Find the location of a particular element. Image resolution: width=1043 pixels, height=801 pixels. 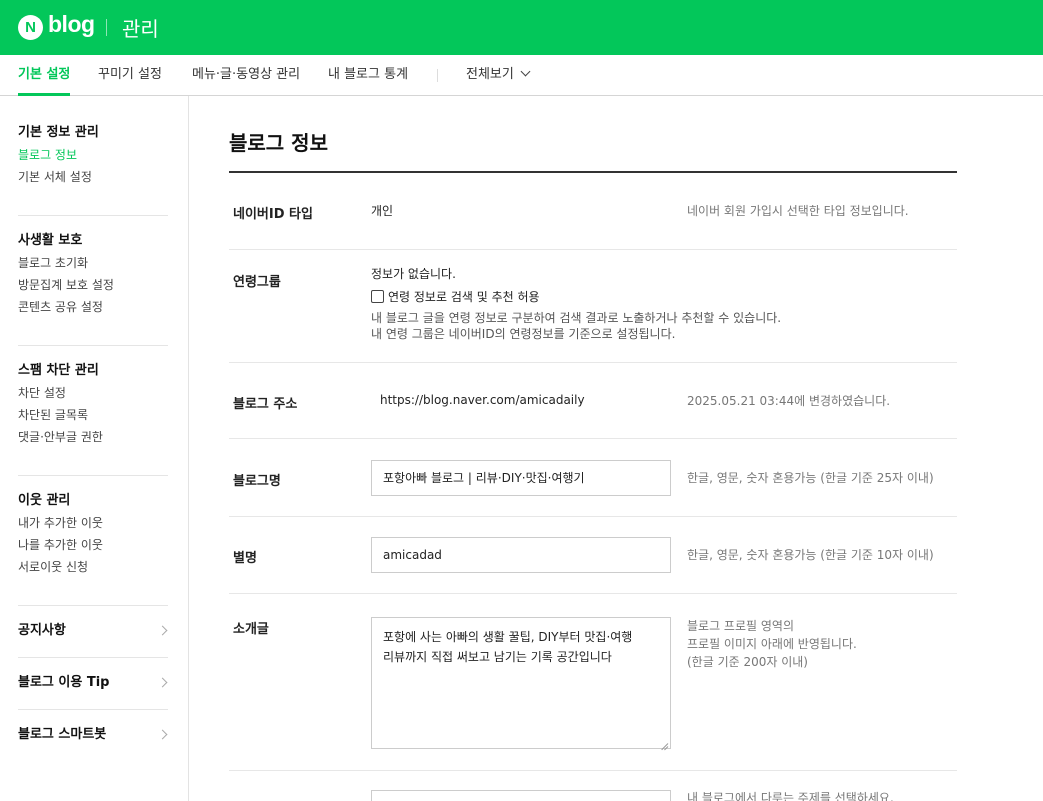

age-search-checkbox is located at coordinates (377, 296).